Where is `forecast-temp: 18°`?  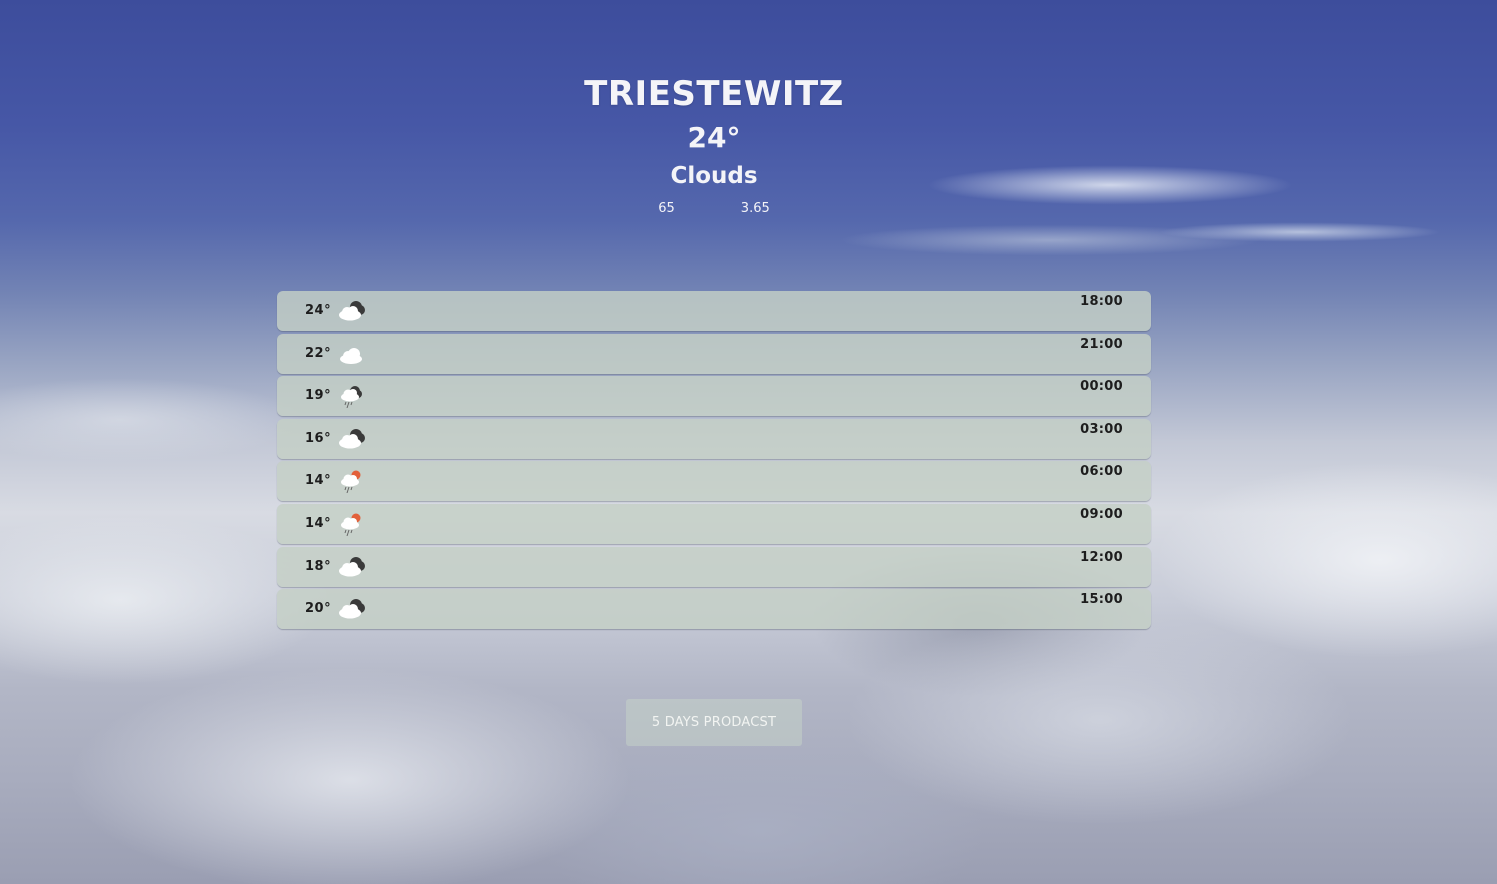 forecast-temp: 18° is located at coordinates (318, 566).